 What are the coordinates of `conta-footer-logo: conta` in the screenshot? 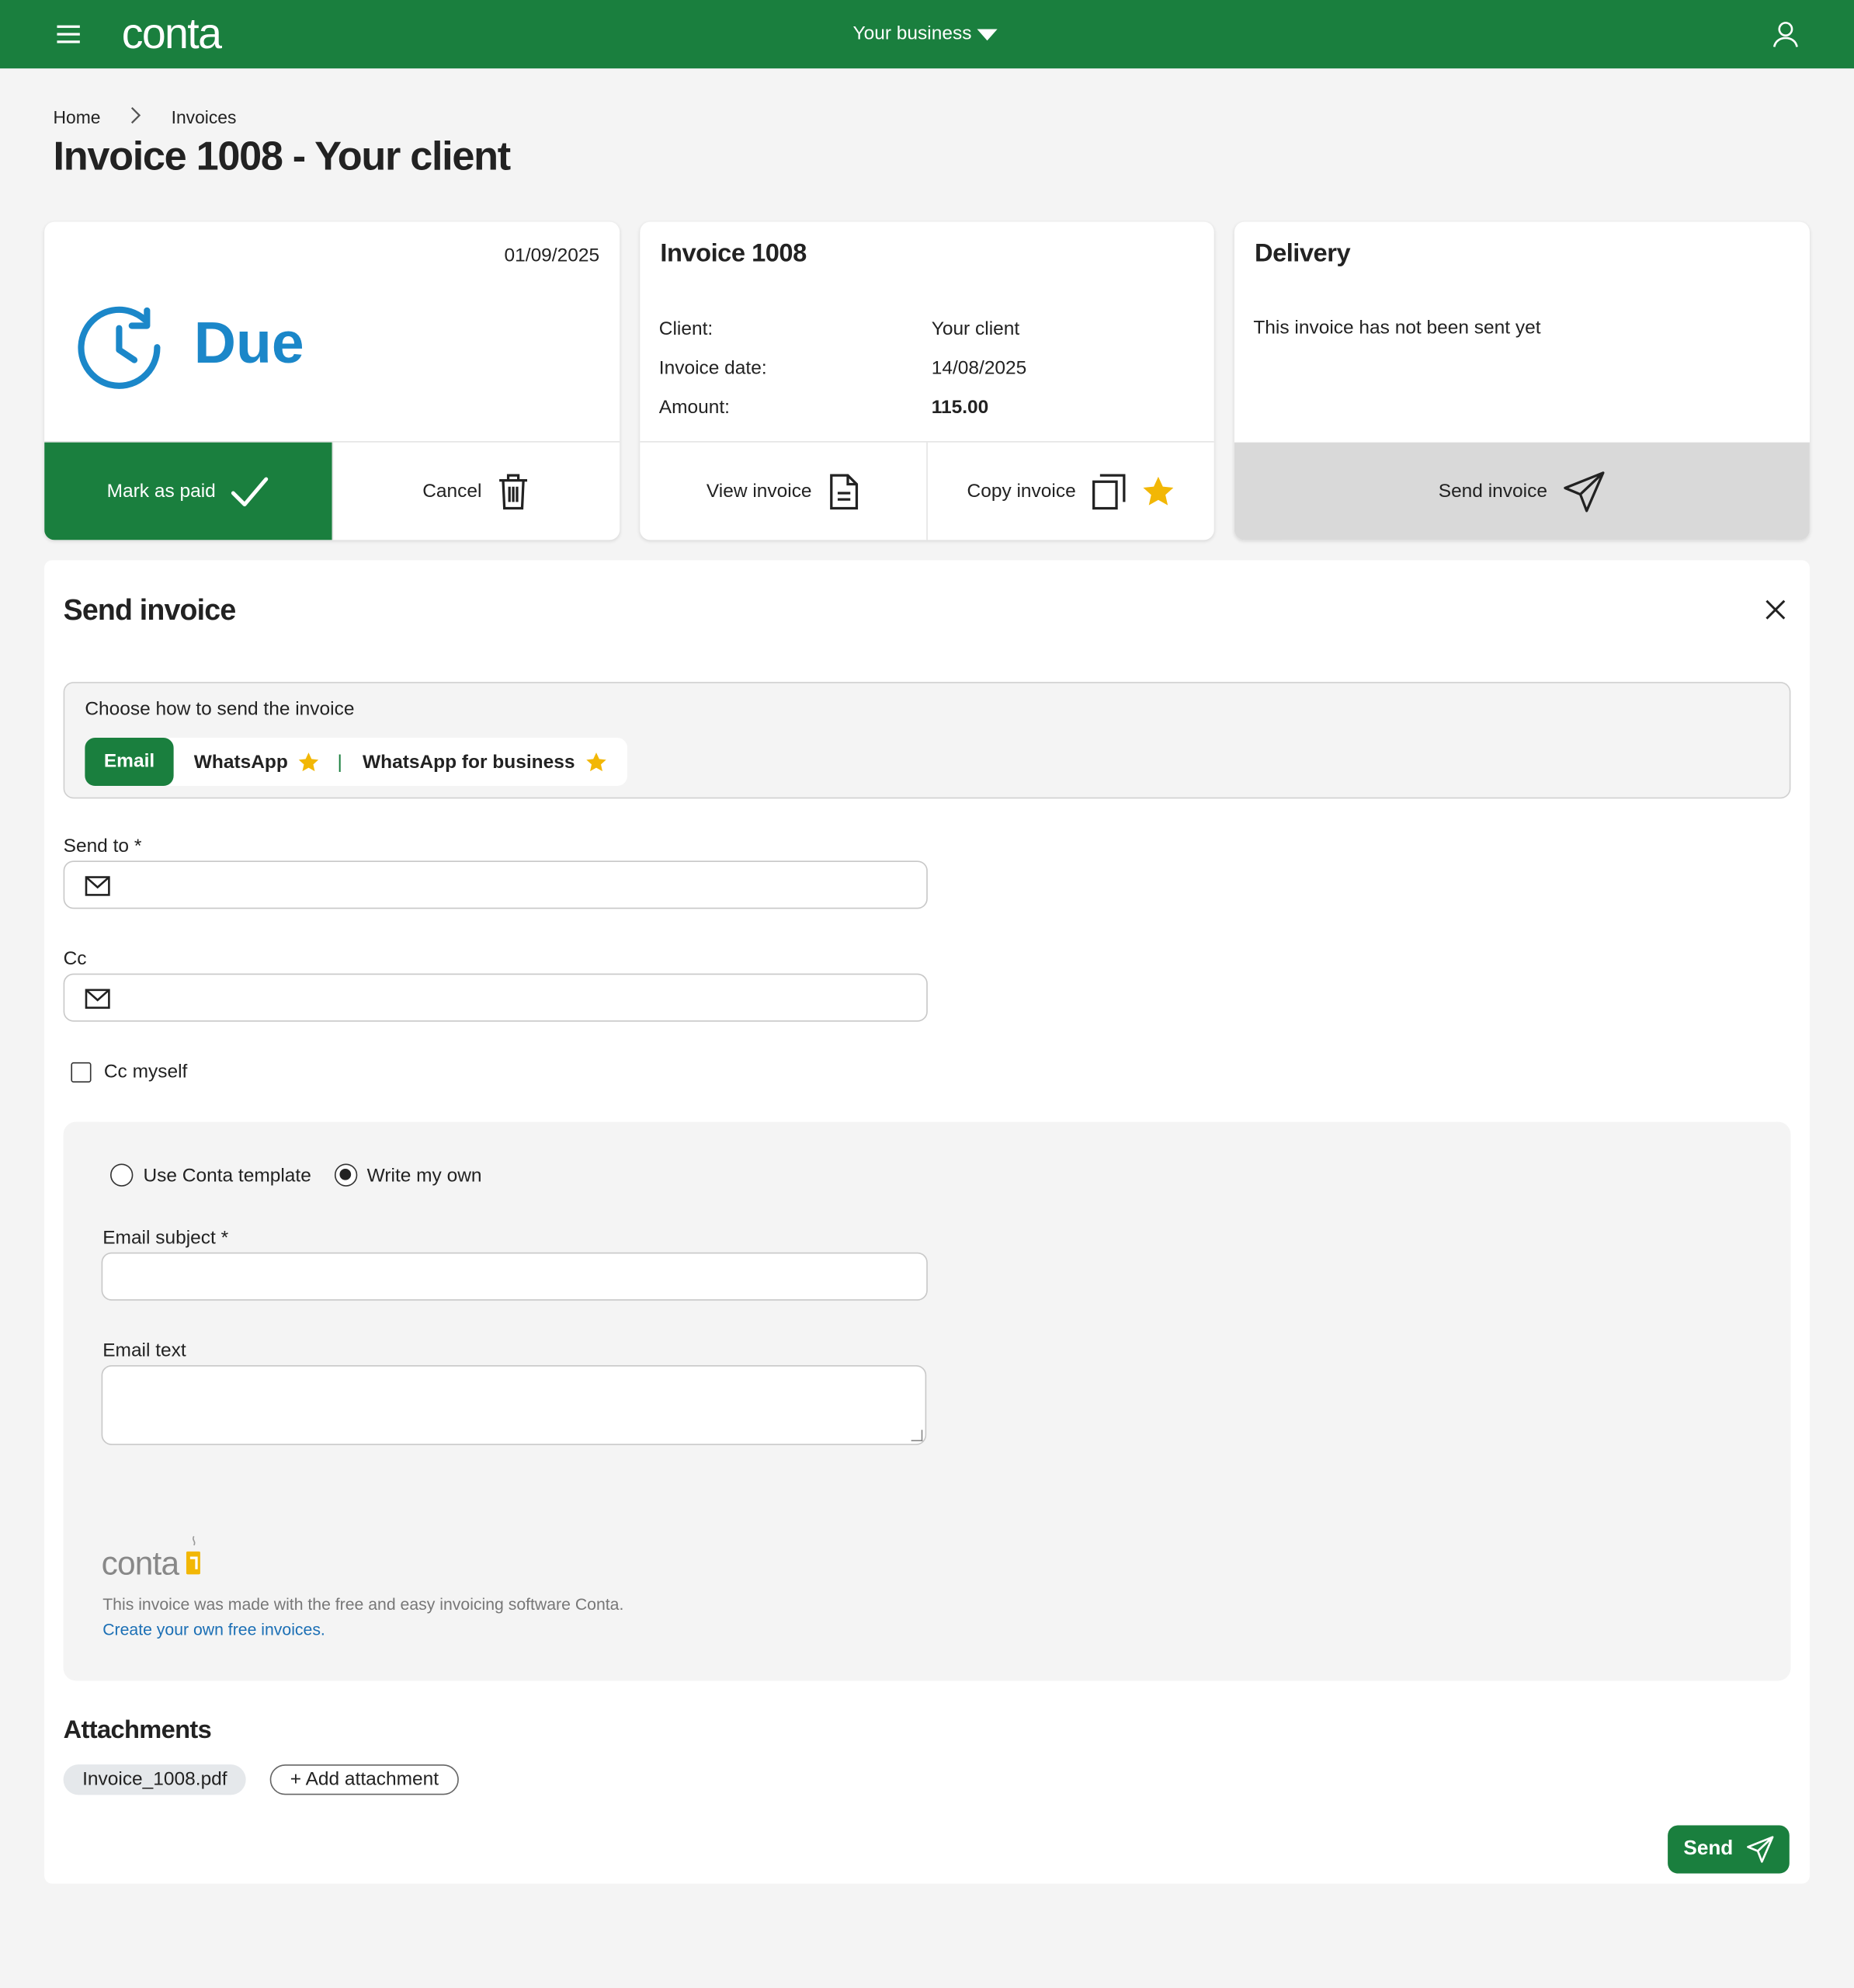 It's located at (154, 1559).